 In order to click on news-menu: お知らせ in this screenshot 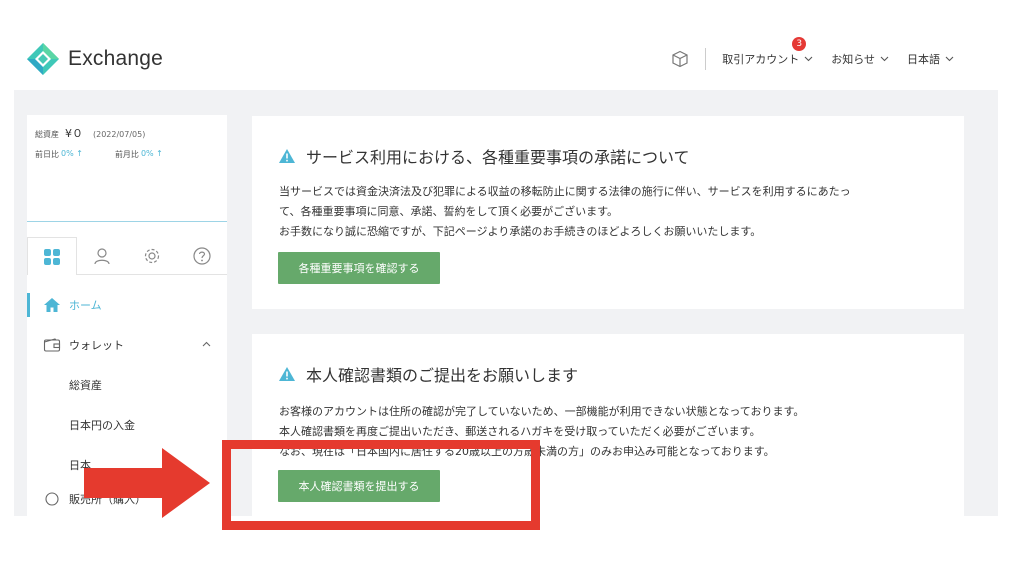, I will do `click(860, 59)`.